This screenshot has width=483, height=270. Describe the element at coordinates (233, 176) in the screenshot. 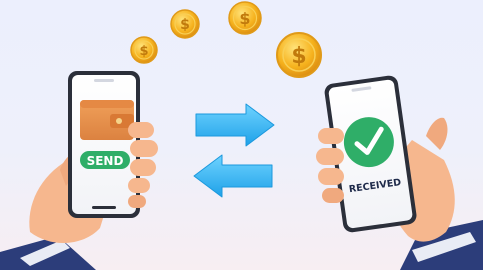

I see `arrow-left-icon` at that location.